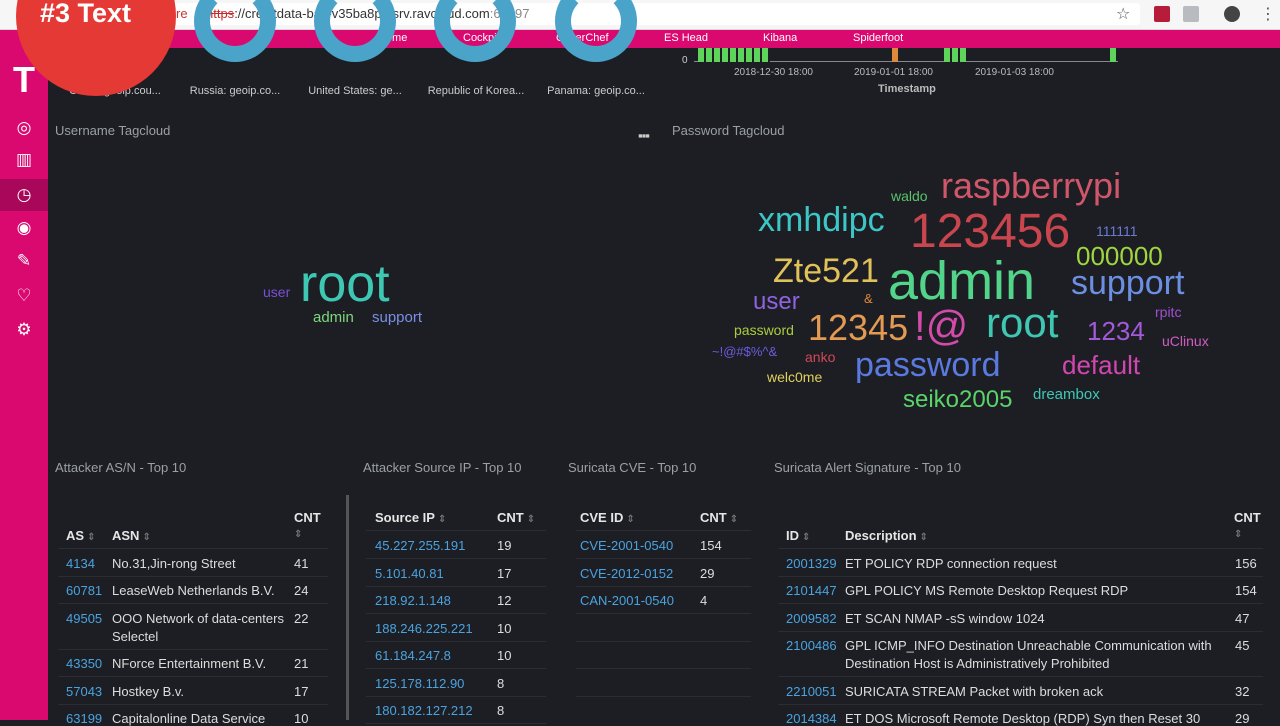 This screenshot has height=726, width=1280. Describe the element at coordinates (1113, 55) in the screenshot. I see `histogram-bar` at that location.